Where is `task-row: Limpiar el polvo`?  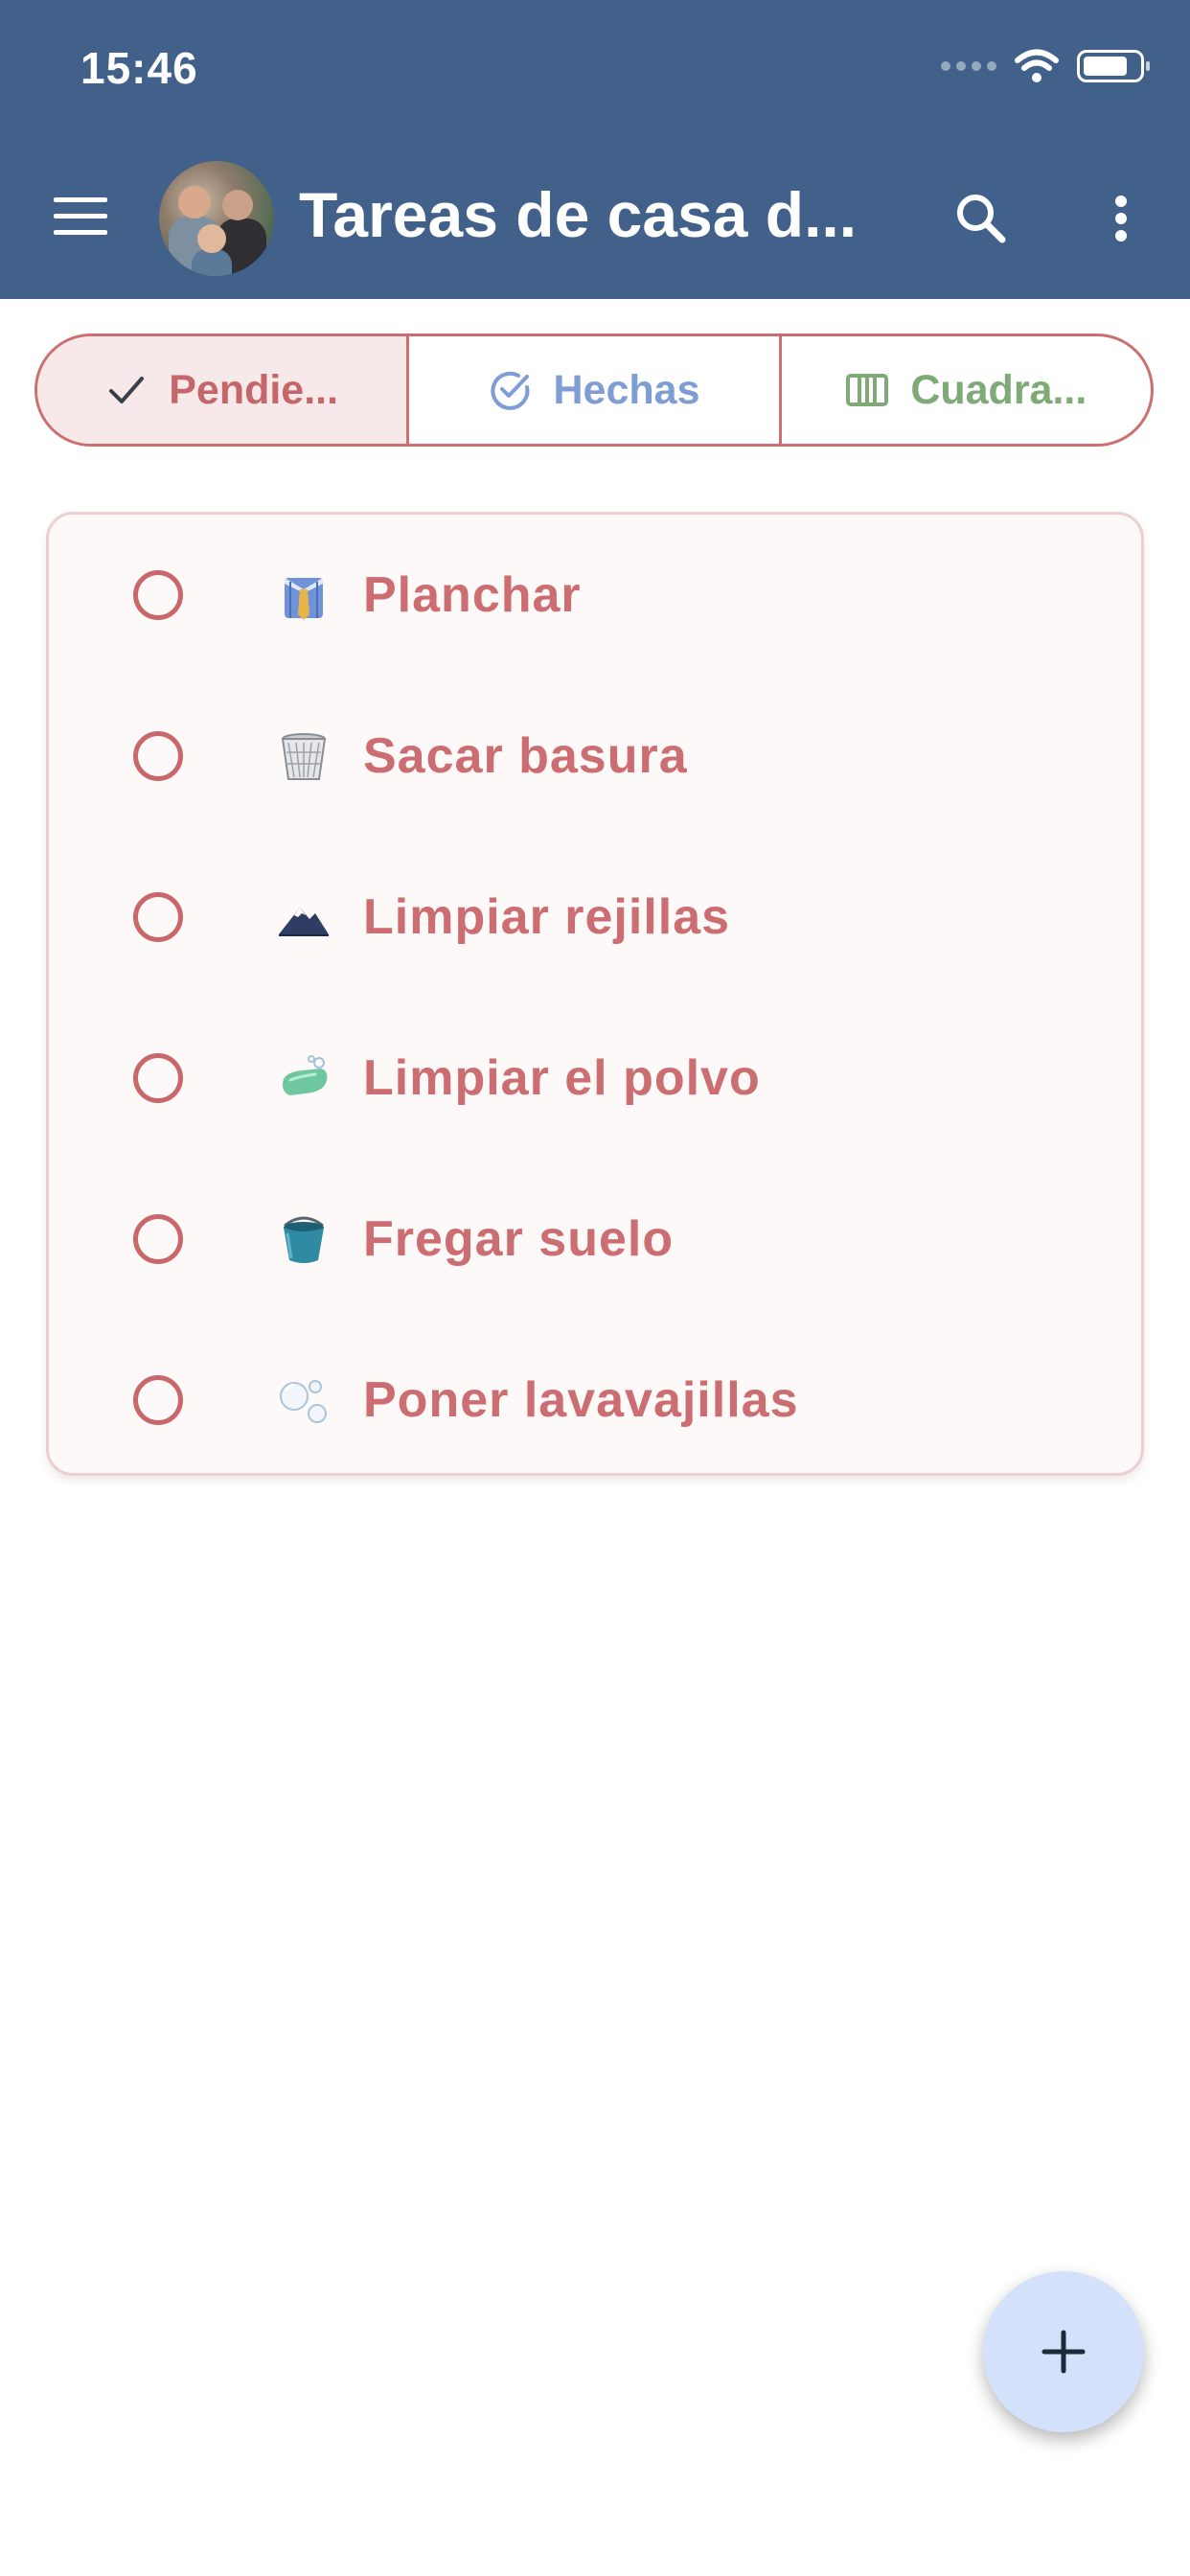 task-row: Limpiar el polvo is located at coordinates (595, 1078).